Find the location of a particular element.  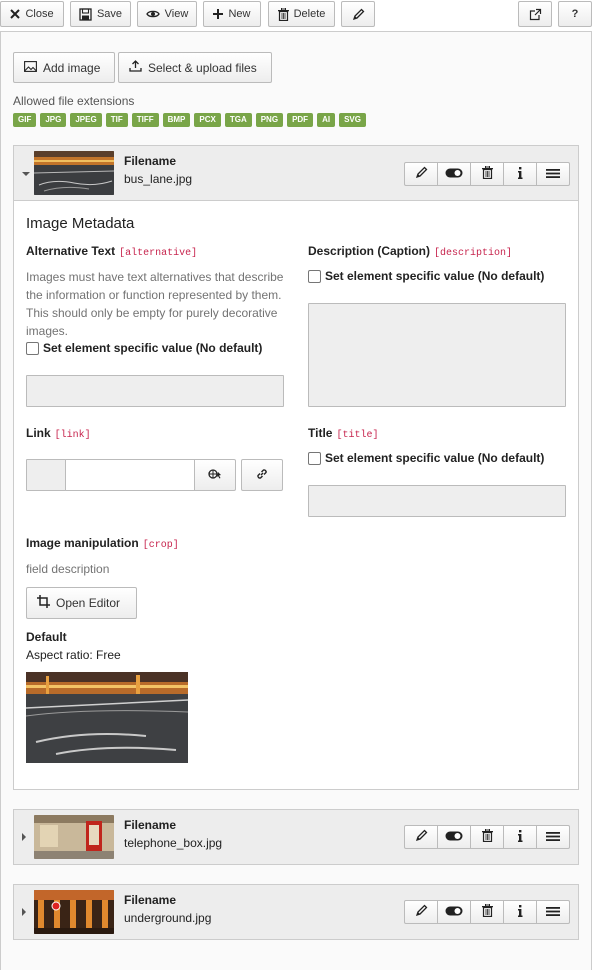

alt-text-tag: [alternative] is located at coordinates (158, 253).